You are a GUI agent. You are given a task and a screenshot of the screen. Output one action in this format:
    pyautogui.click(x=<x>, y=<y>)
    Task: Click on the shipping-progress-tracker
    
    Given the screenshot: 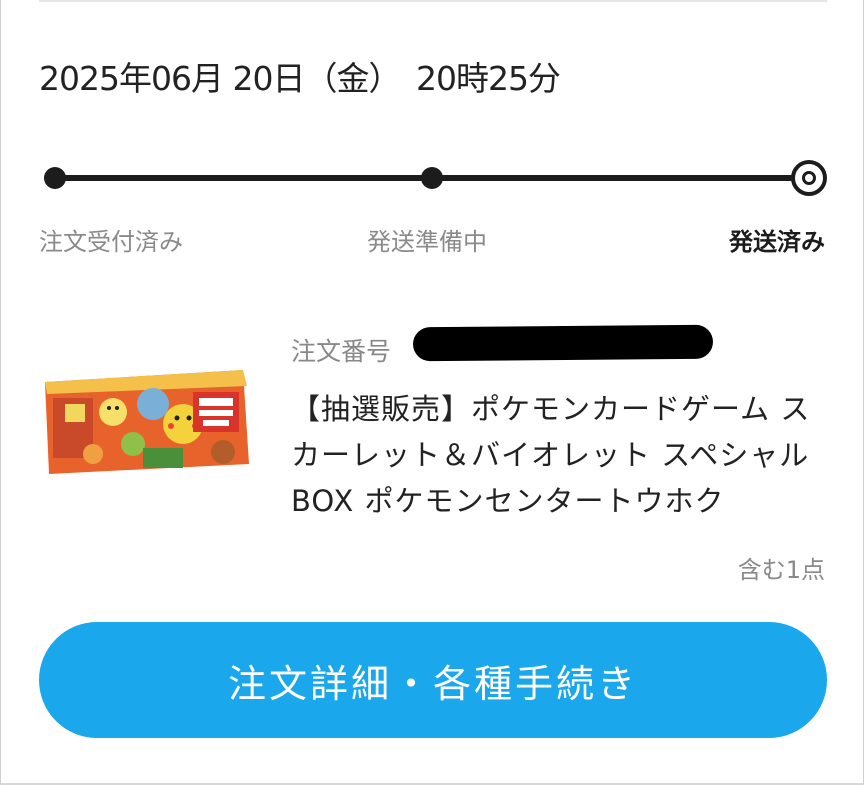 What is the action you would take?
    pyautogui.click(x=435, y=178)
    